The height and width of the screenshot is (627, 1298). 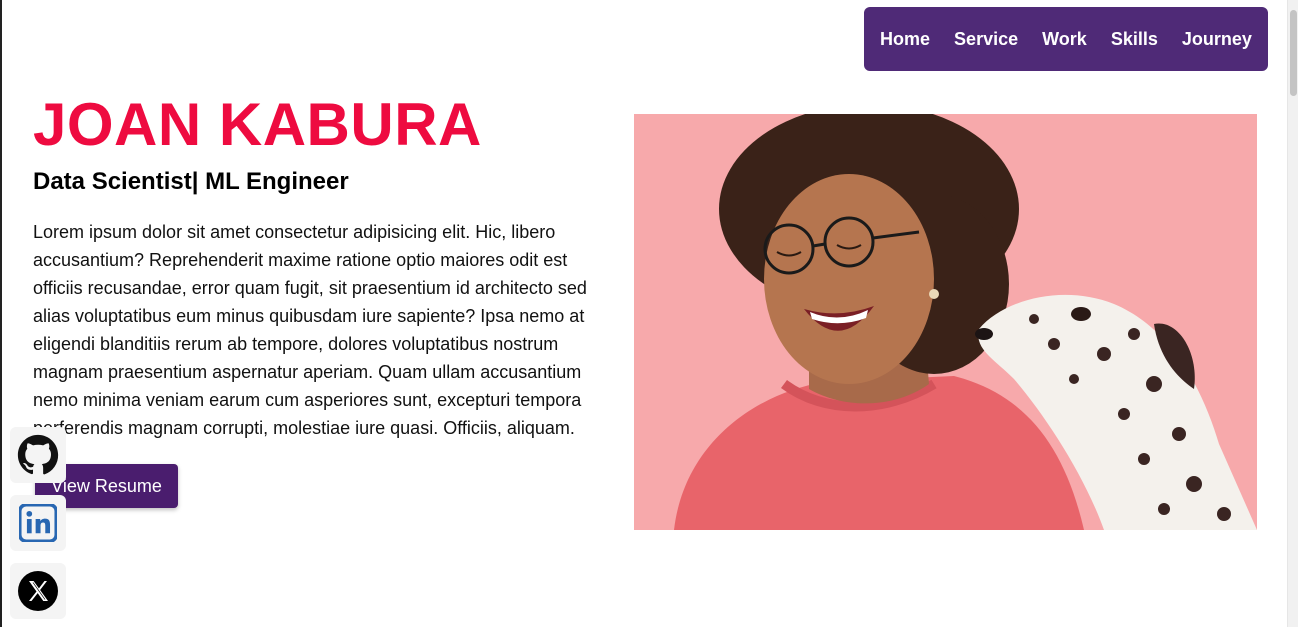 I want to click on page-left-border, so click(x=1, y=313).